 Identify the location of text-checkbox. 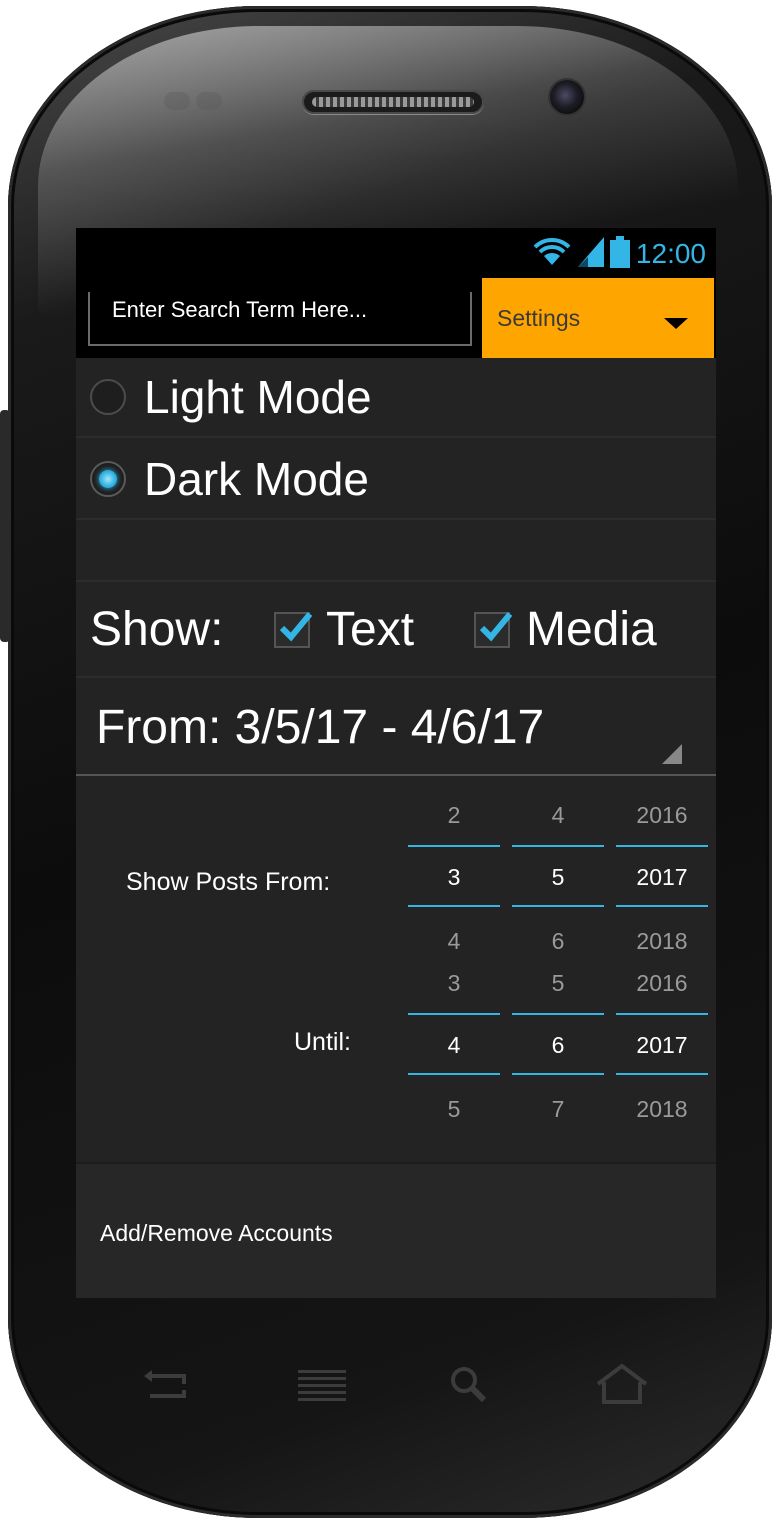
(293, 630).